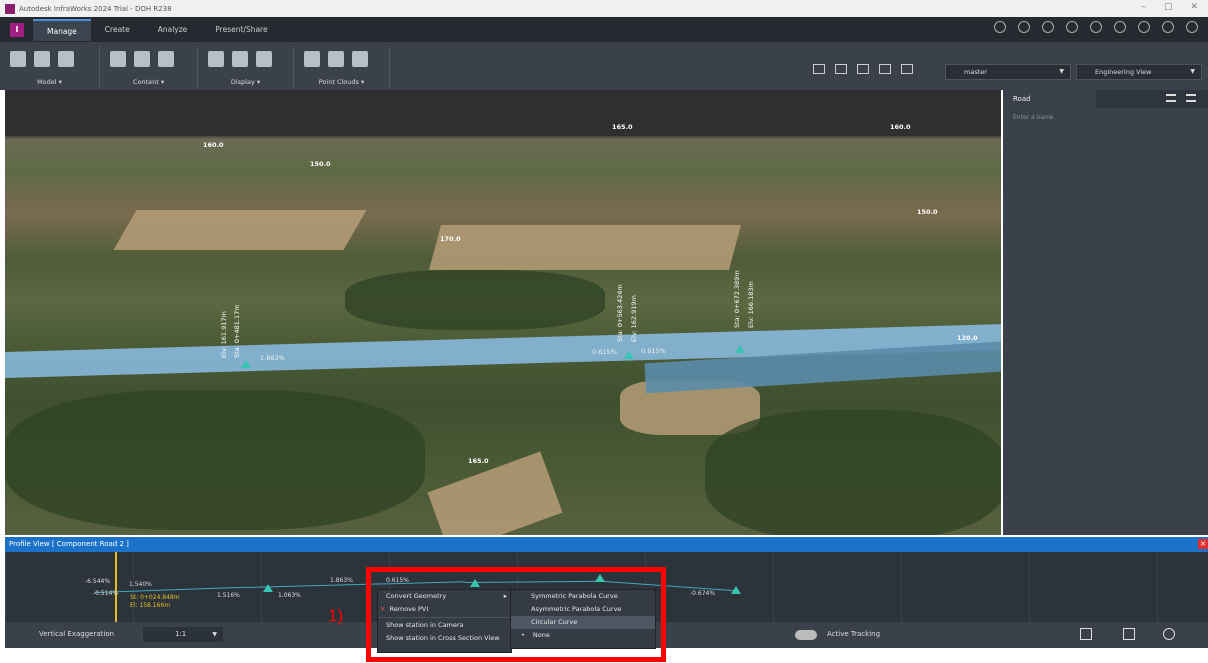  Describe the element at coordinates (140, 584) in the screenshot. I see `grade-label: 1.540%` at that location.